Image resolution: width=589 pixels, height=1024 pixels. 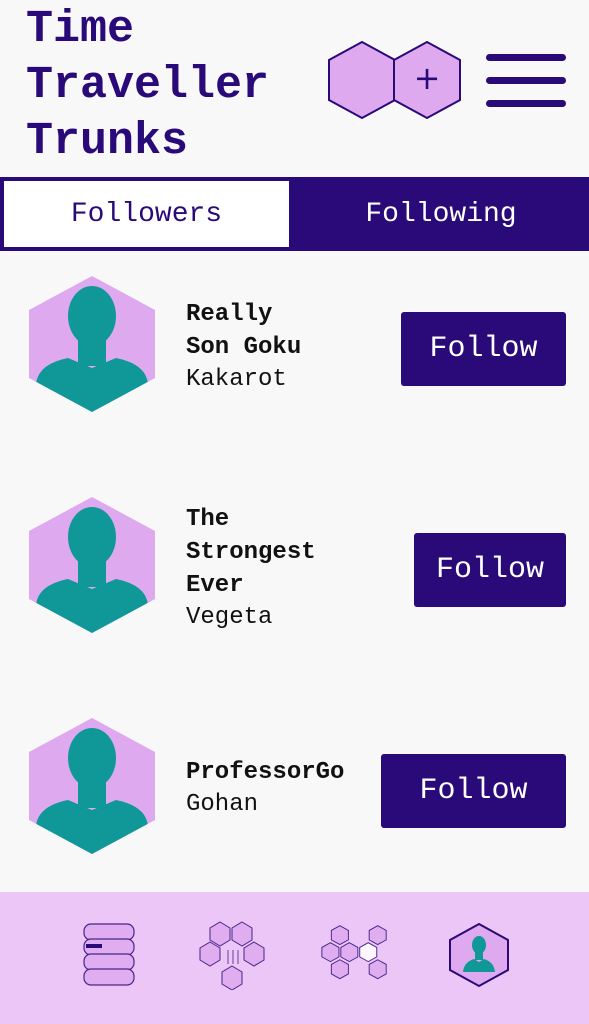 What do you see at coordinates (233, 955) in the screenshot?
I see `hex-cluster-icon` at bounding box center [233, 955].